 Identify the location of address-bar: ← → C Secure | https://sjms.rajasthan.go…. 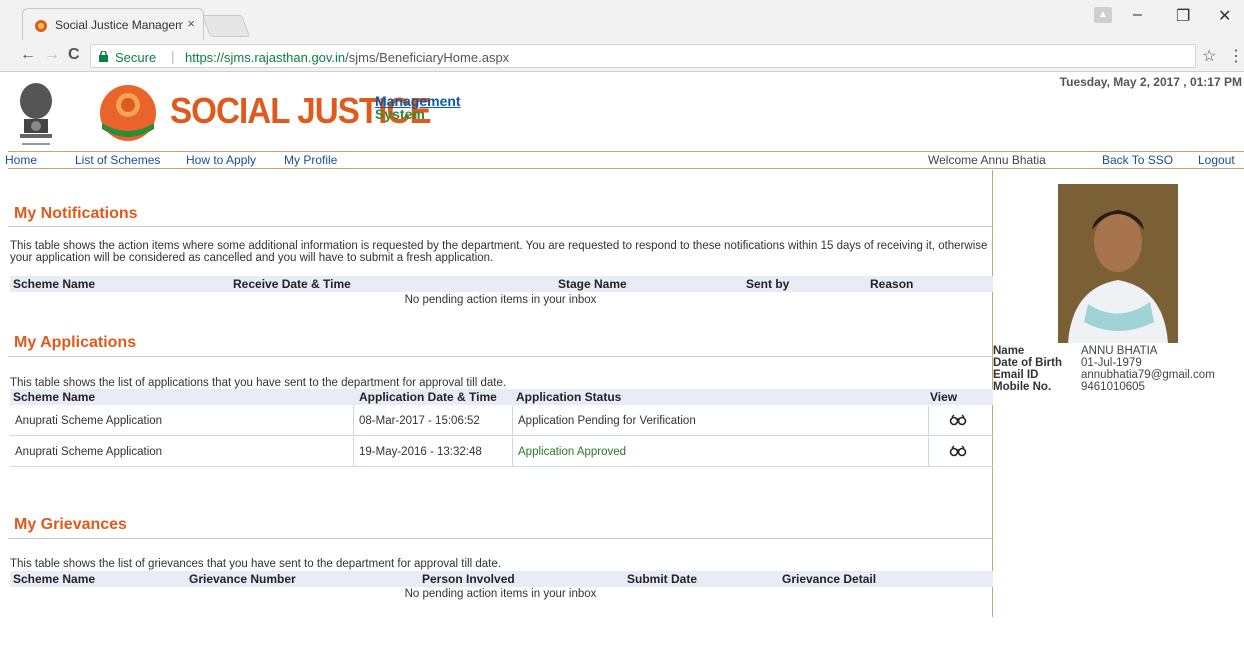
(622, 56).